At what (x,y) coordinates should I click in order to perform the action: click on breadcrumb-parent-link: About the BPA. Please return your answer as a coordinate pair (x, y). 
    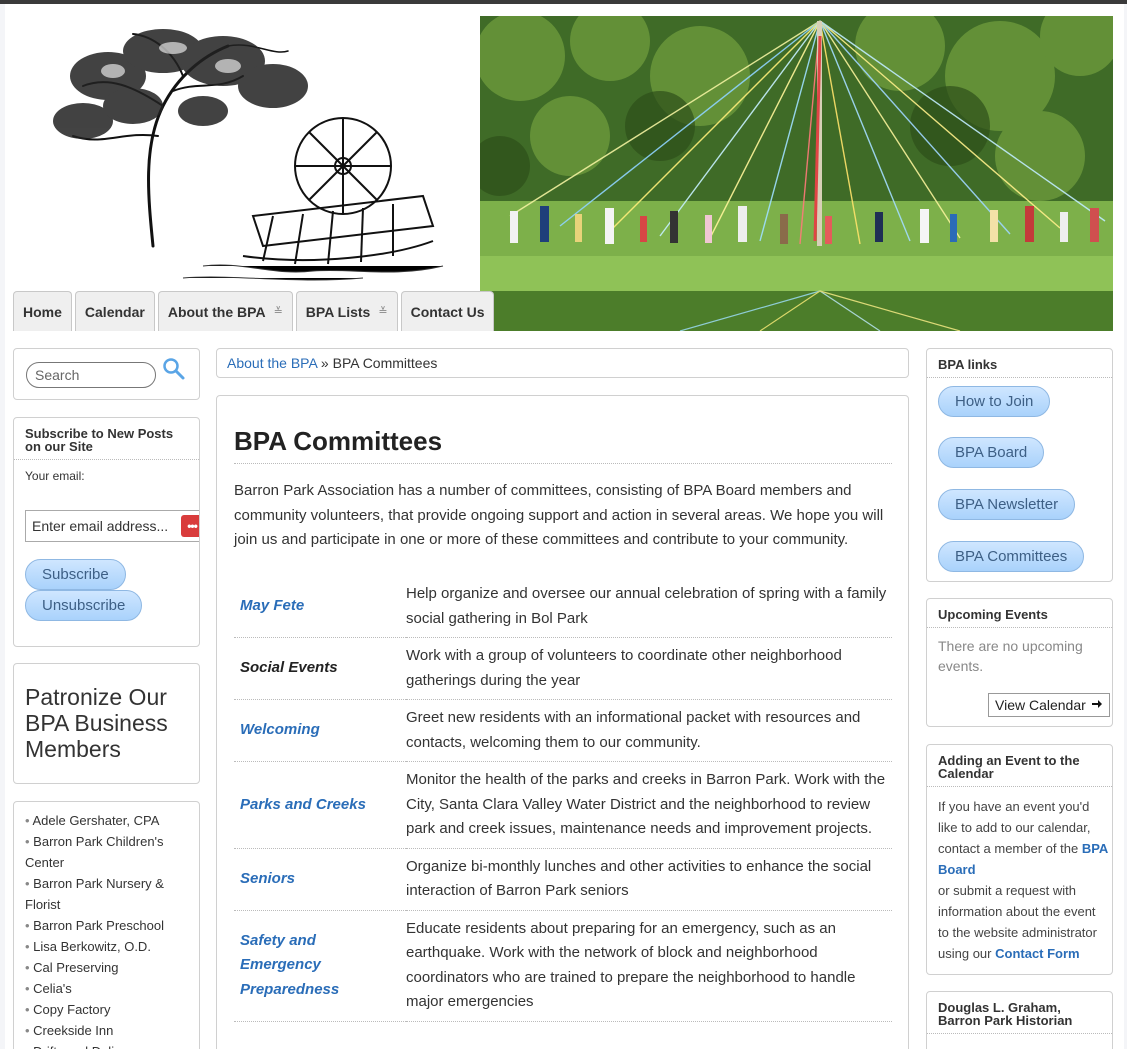
    Looking at the image, I should click on (272, 363).